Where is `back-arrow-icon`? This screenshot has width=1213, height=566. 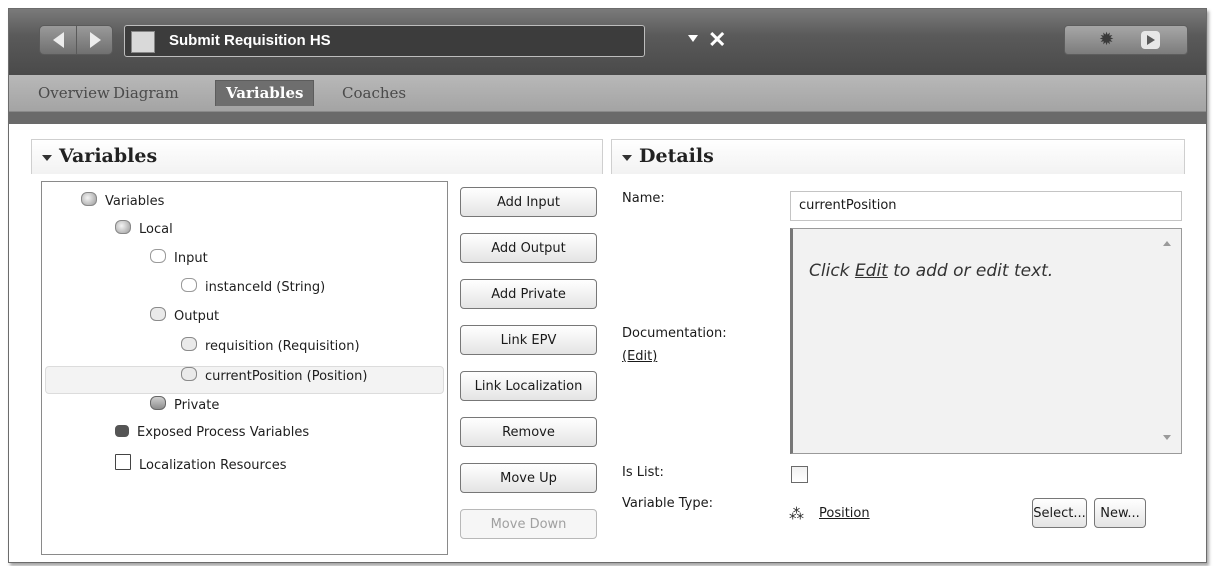 back-arrow-icon is located at coordinates (58, 40).